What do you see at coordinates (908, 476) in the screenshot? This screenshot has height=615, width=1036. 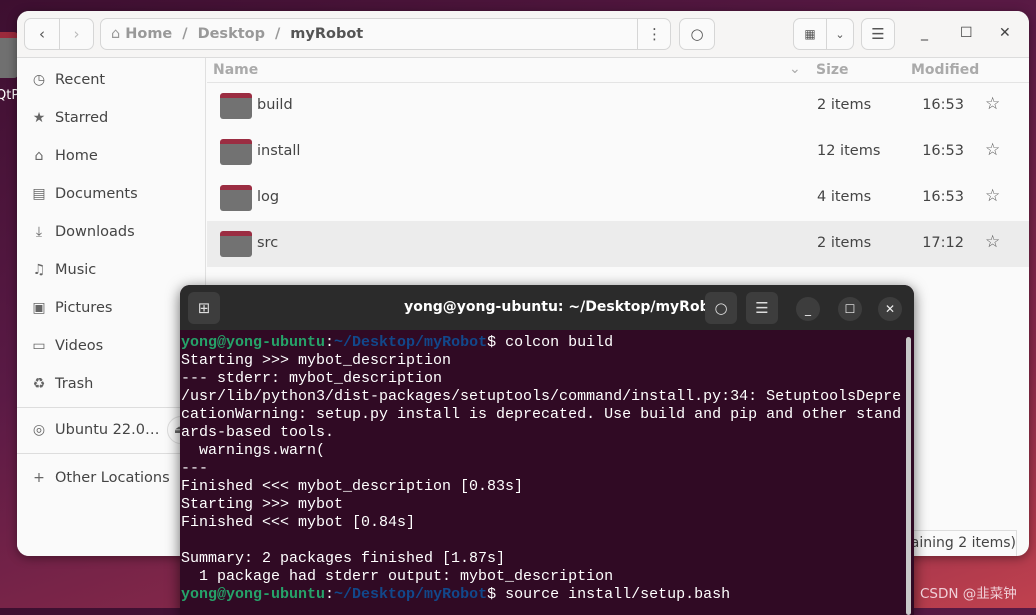 I see `terminal-scrollbar` at bounding box center [908, 476].